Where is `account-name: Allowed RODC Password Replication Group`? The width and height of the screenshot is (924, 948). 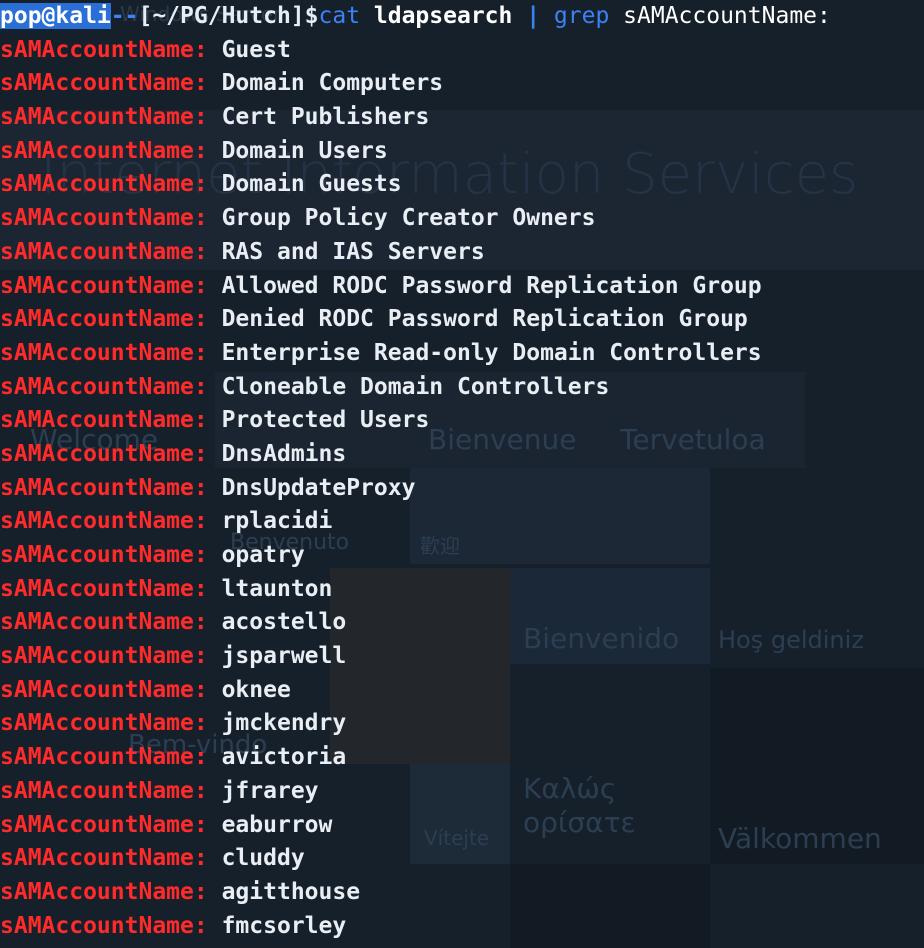
account-name: Allowed RODC Password Replication Group is located at coordinates (491, 285).